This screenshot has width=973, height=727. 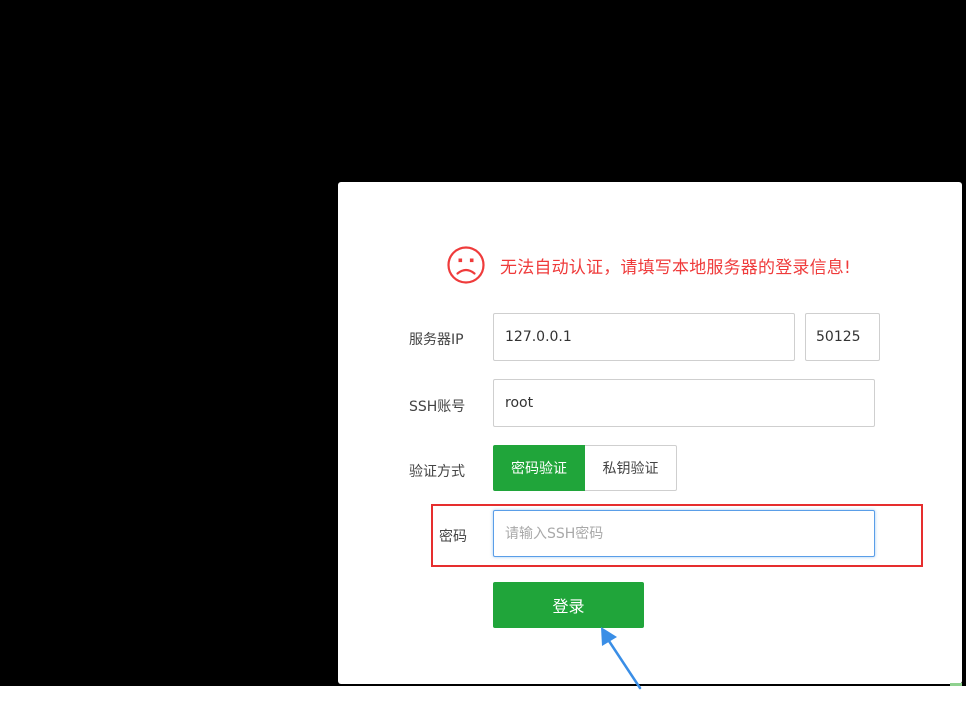 What do you see at coordinates (437, 407) in the screenshot?
I see `ssh-account-label: SSH账号` at bounding box center [437, 407].